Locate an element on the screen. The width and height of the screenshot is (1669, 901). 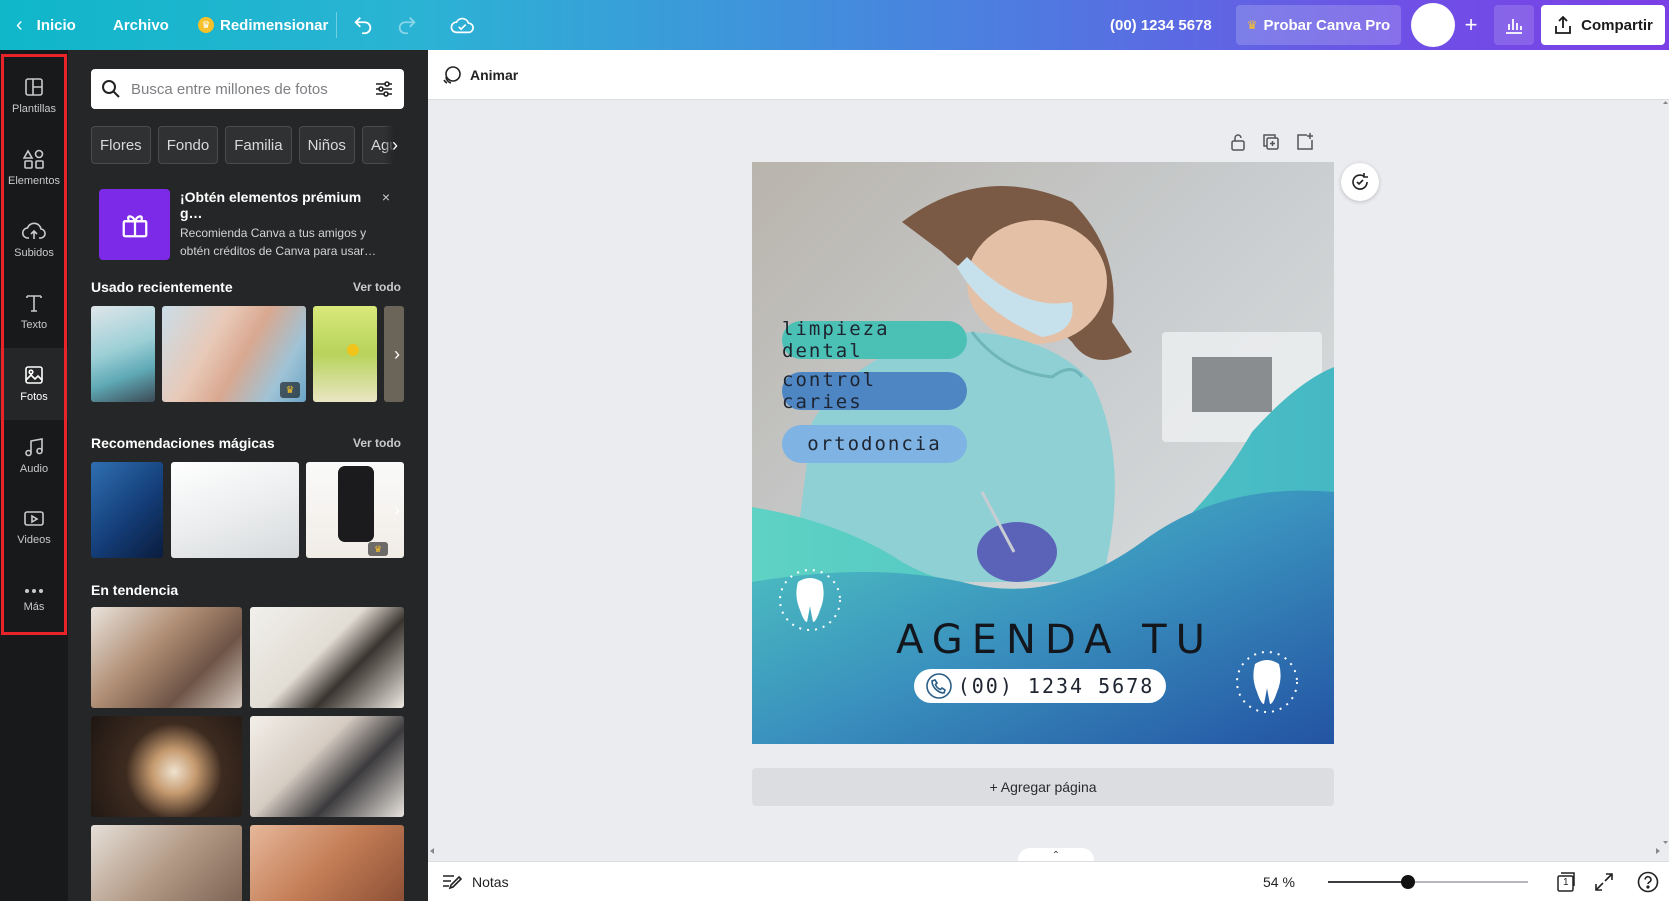
rail-item-plantillas: Plantillas is located at coordinates (34, 96).